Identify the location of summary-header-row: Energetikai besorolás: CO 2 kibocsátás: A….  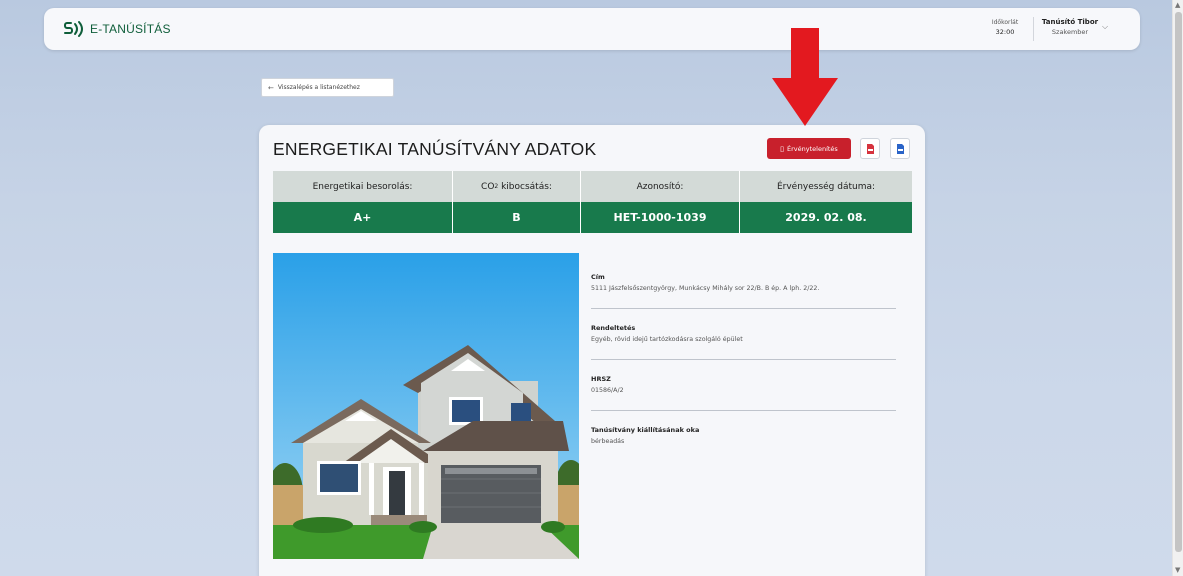
(592, 186).